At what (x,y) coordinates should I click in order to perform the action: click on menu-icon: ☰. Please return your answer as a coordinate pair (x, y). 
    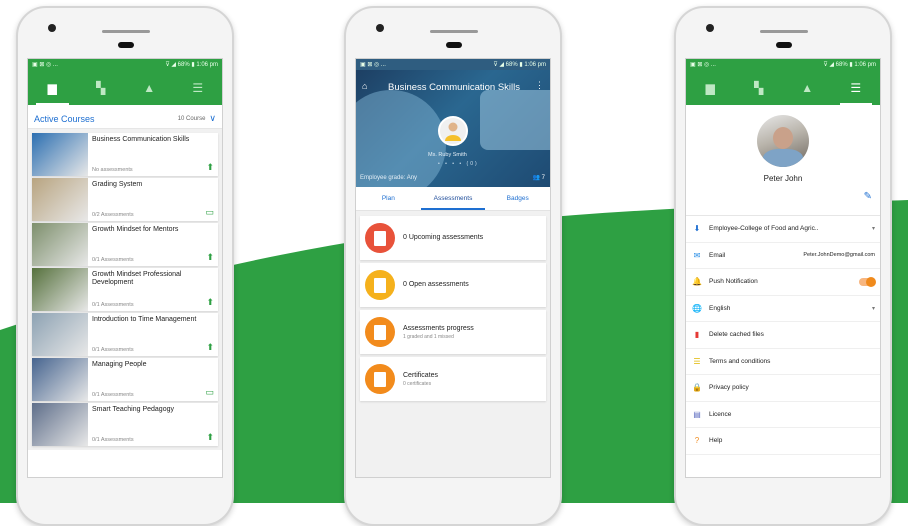
    Looking at the image, I should click on (856, 87).